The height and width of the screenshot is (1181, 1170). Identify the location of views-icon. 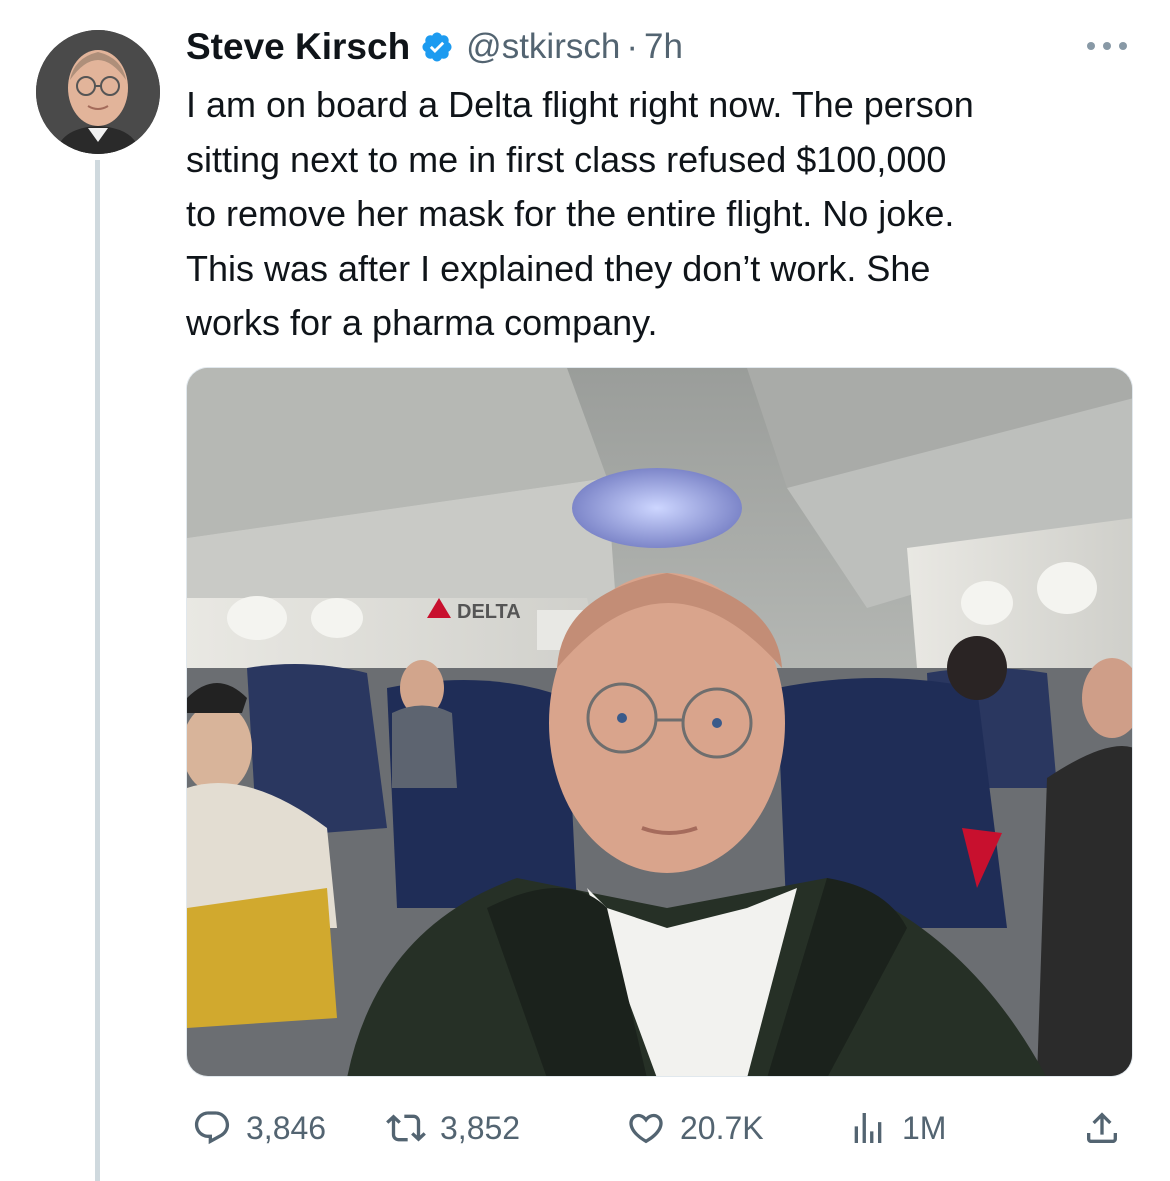
(868, 1128).